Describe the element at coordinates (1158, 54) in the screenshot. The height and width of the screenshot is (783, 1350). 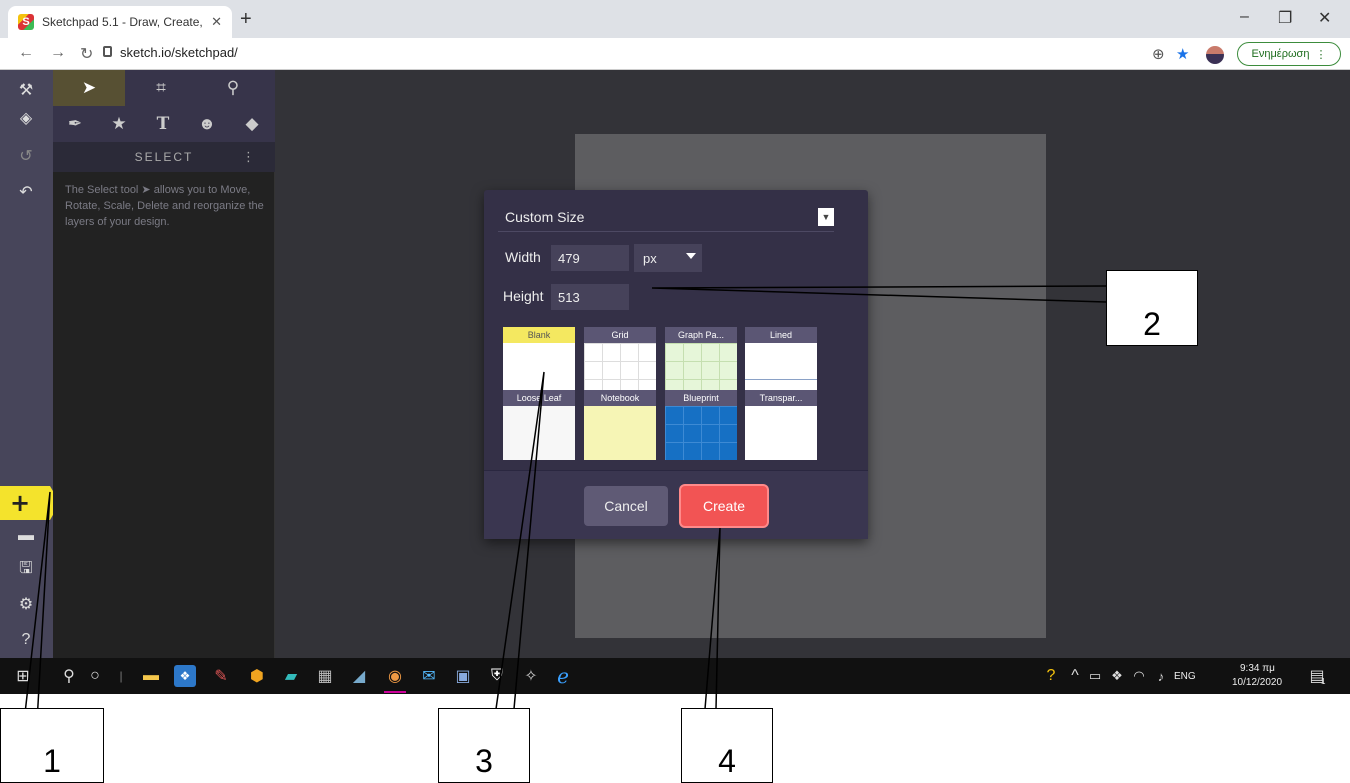
I see `add-icon: ⊕` at that location.